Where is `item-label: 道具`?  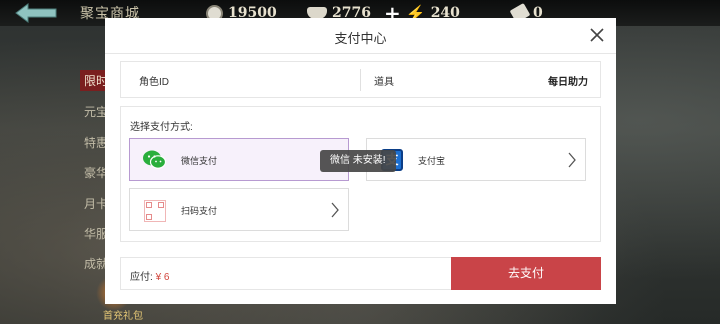 item-label: 道具 is located at coordinates (384, 82).